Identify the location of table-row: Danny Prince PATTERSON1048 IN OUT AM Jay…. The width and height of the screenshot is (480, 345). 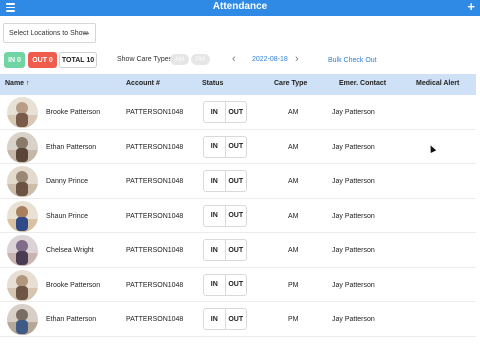
(238, 181).